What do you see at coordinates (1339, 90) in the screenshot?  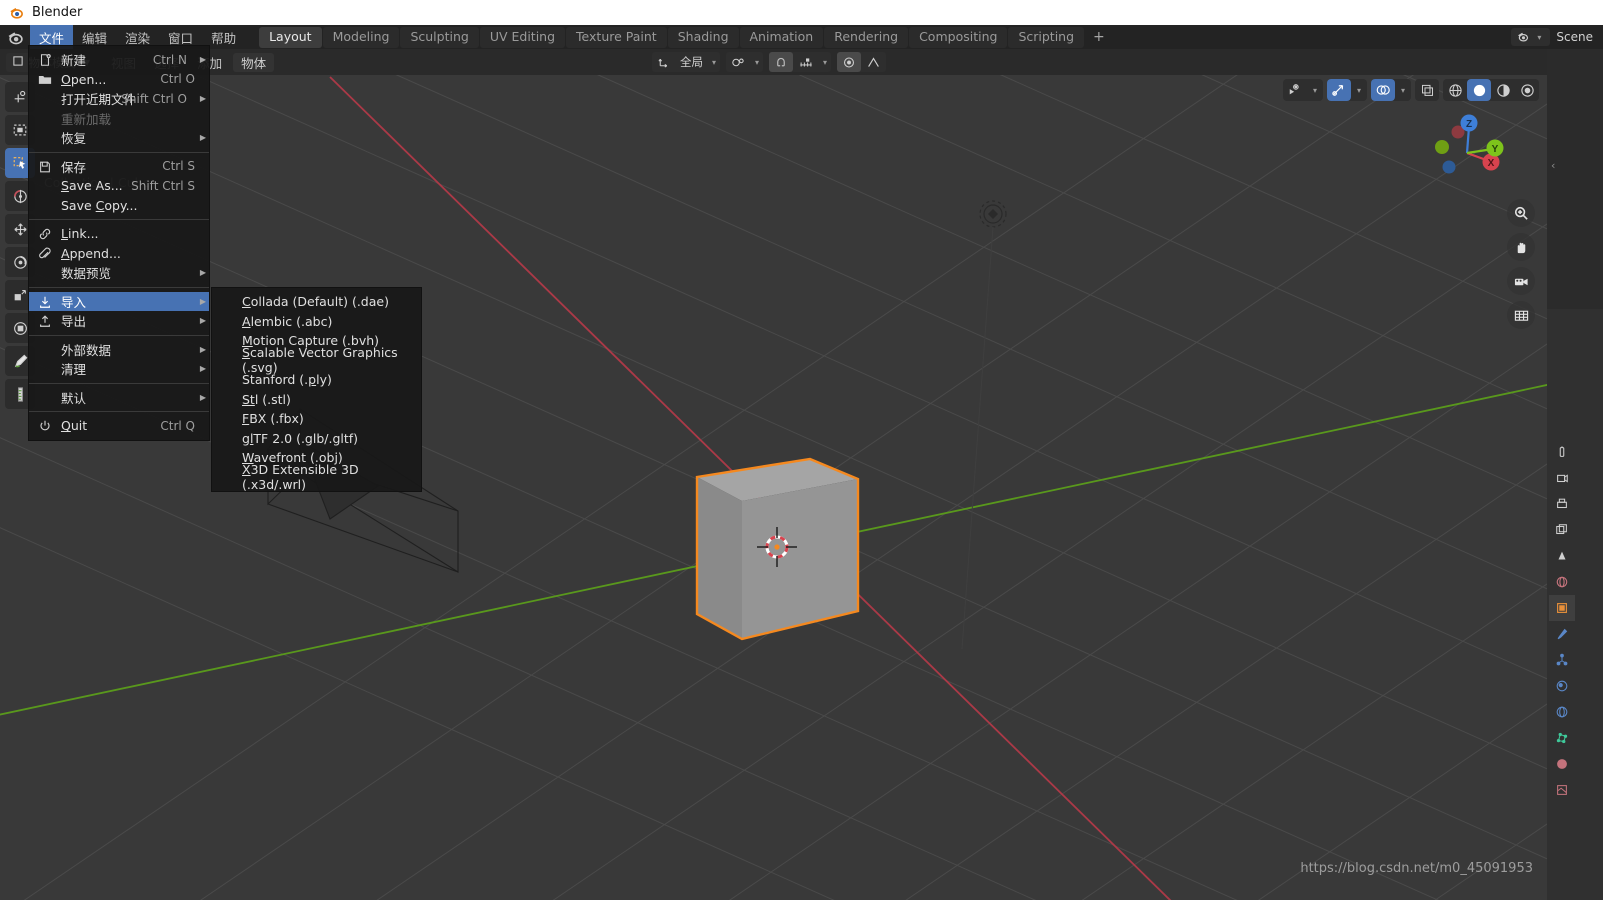 I see `gizmo-icon` at bounding box center [1339, 90].